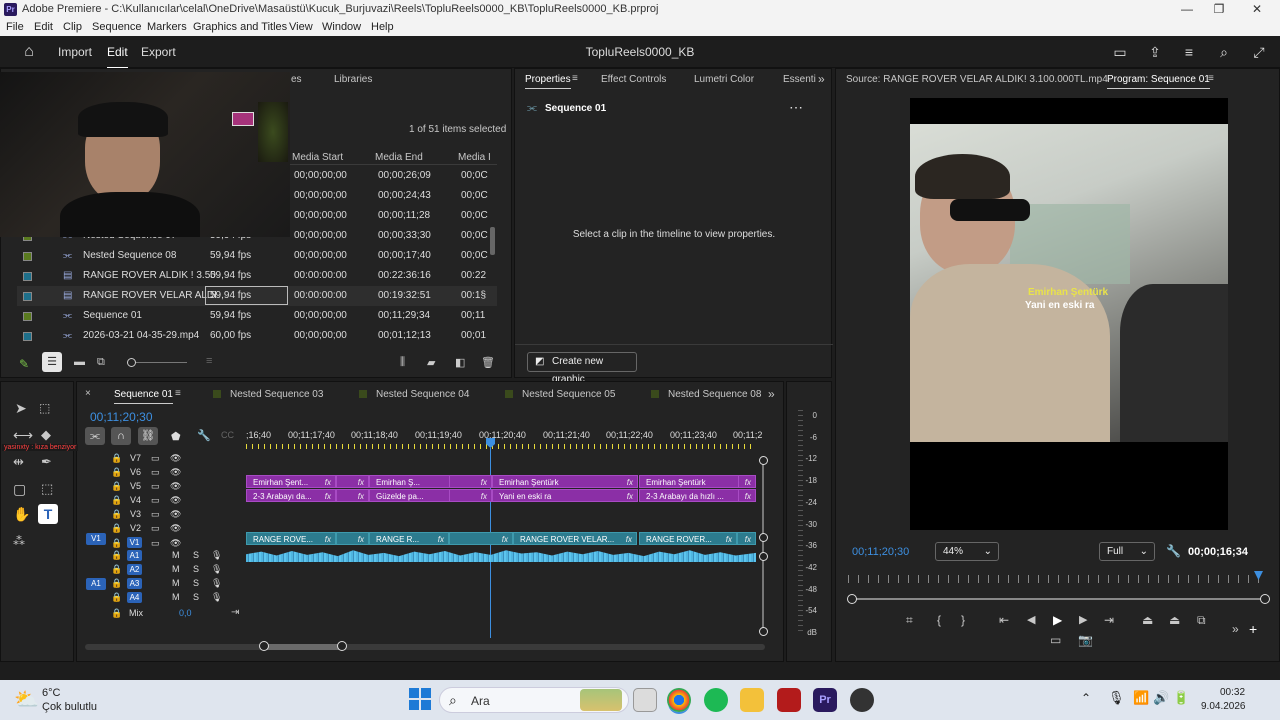 The image size is (1280, 720). Describe the element at coordinates (135, 500) in the screenshot. I see `track-label-v4: V4` at that location.